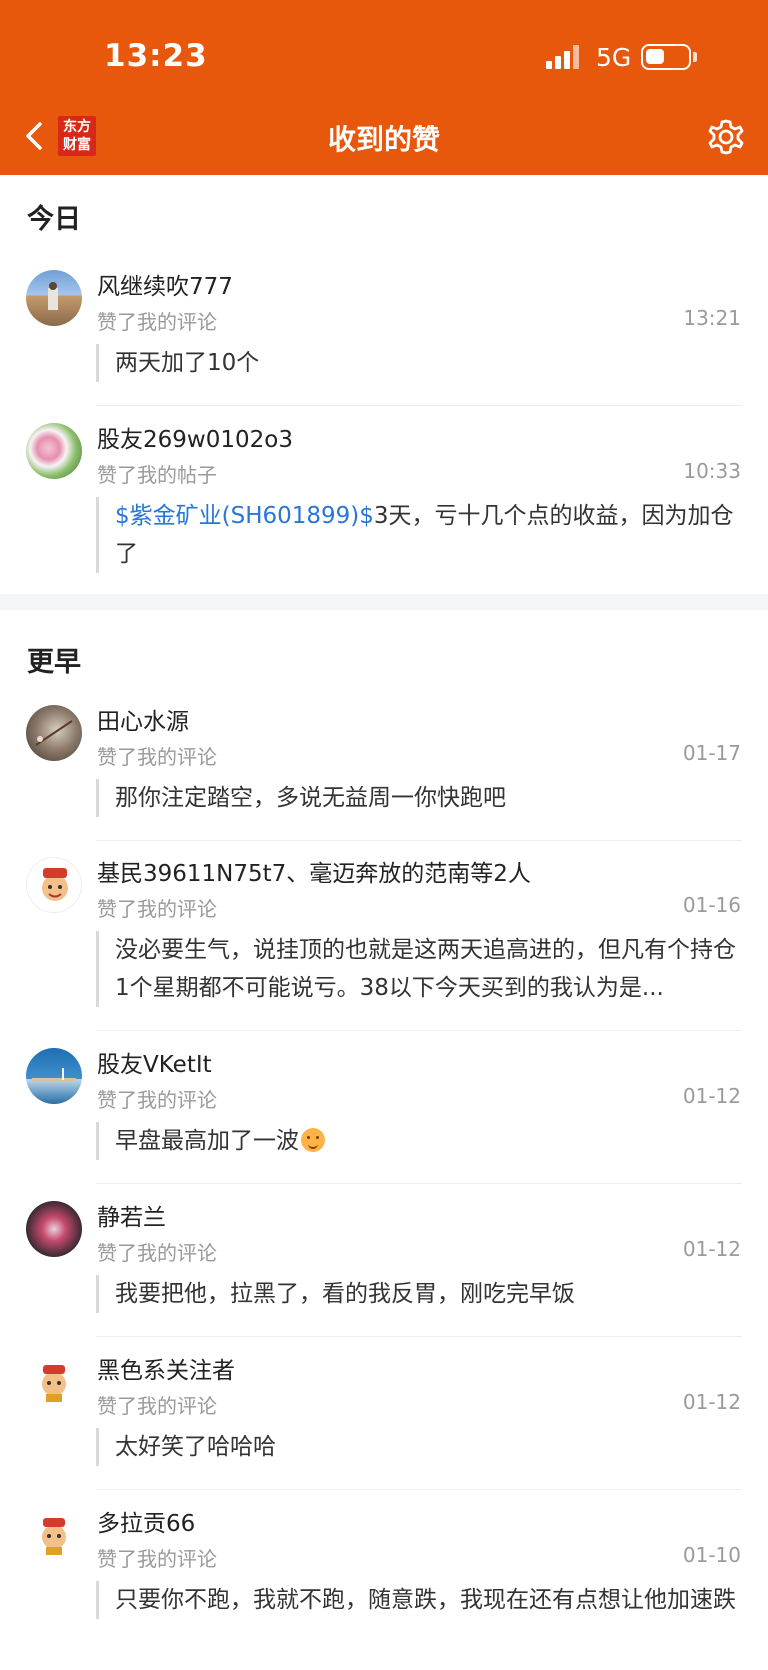 This screenshot has width=768, height=1670. What do you see at coordinates (143, 719) in the screenshot?
I see `user-name: 田心水源` at bounding box center [143, 719].